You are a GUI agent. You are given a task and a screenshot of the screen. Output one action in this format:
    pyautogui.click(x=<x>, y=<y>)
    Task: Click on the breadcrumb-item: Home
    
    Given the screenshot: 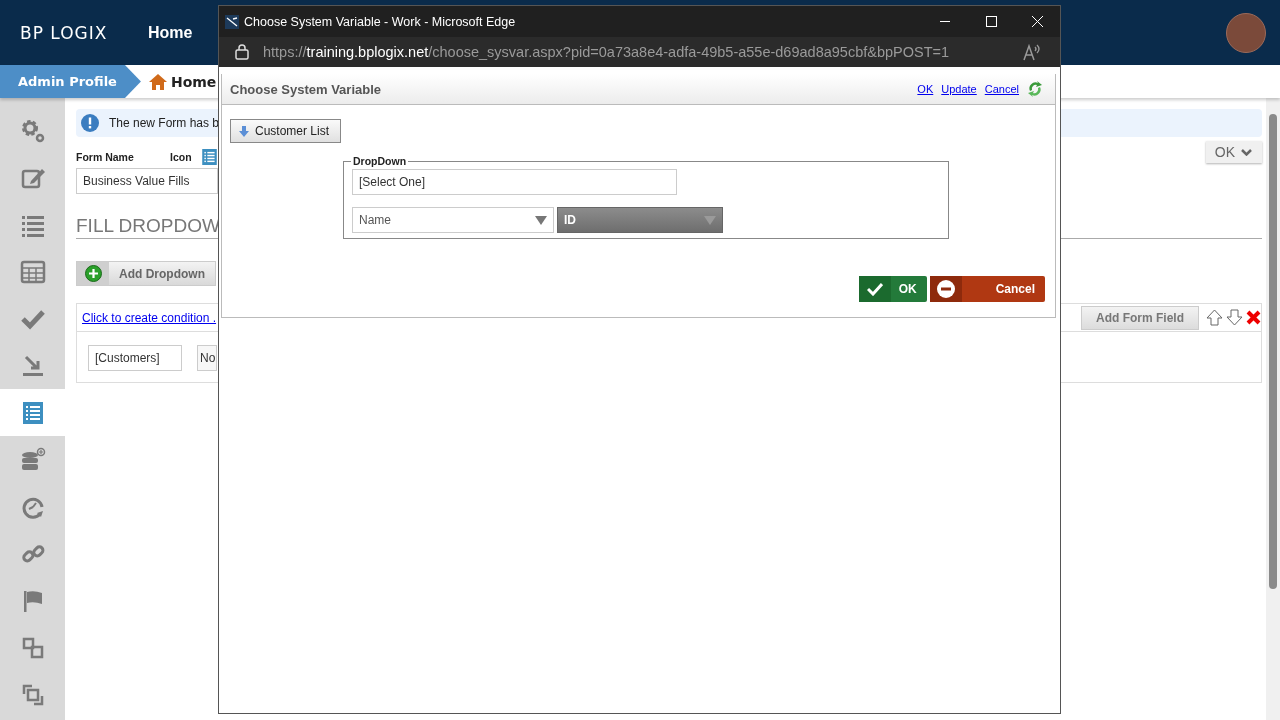 What is the action you would take?
    pyautogui.click(x=193, y=81)
    